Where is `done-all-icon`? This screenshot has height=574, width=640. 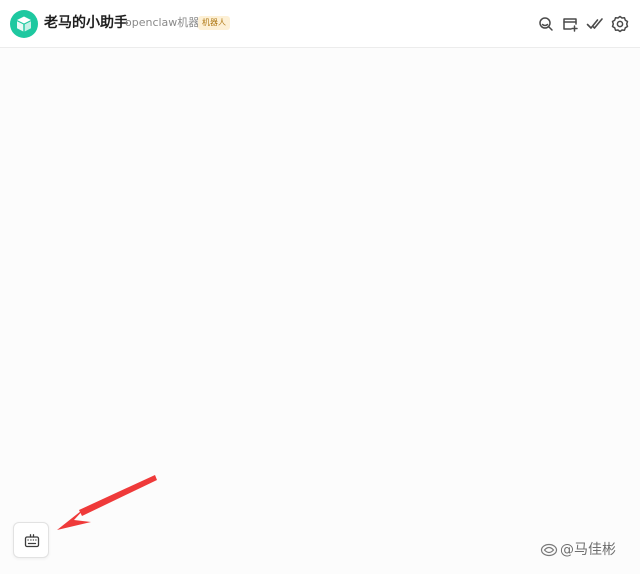
done-all-icon is located at coordinates (595, 24).